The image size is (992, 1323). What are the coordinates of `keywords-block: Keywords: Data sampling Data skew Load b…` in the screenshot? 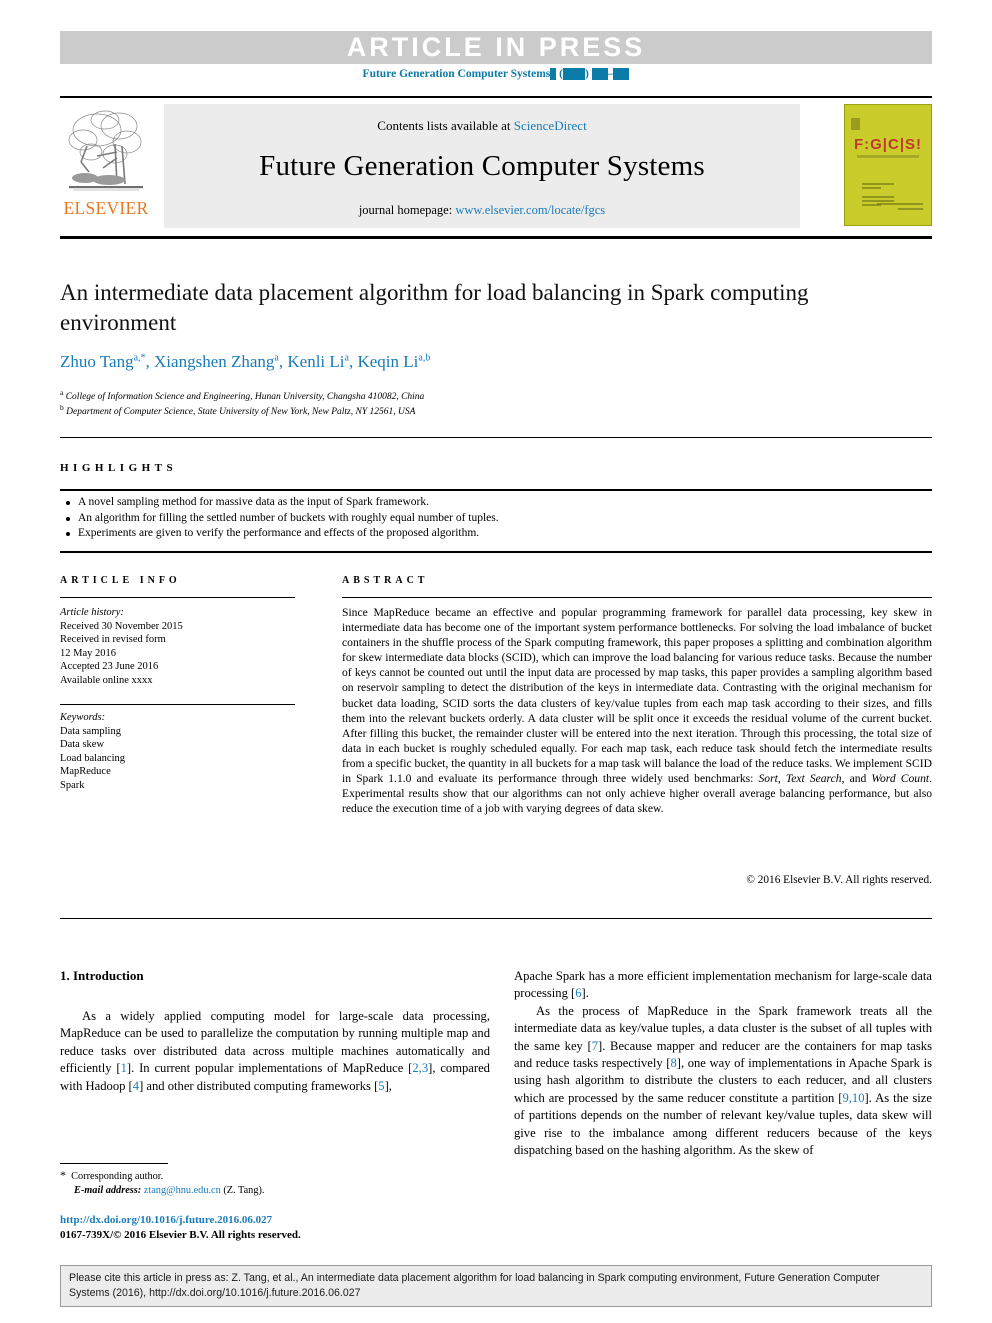 It's located at (180, 751).